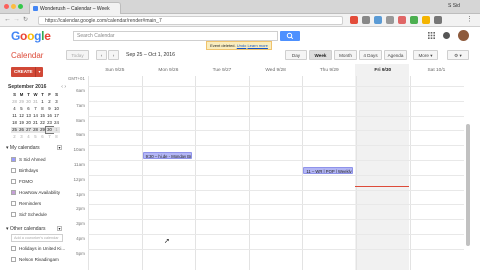 The width and height of the screenshot is (480, 270). Describe the element at coordinates (42, 123) in the screenshot. I see `mini-calendar-day: 22` at that location.